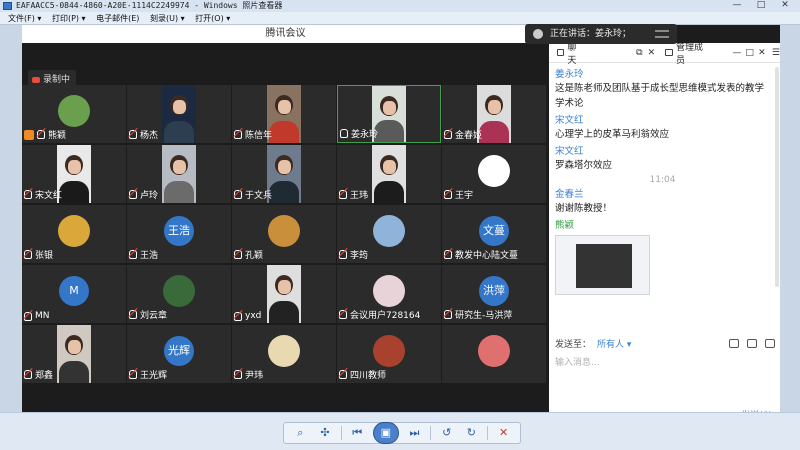 This screenshot has width=800, height=450. I want to click on previous-icon: ⏮, so click(357, 433).